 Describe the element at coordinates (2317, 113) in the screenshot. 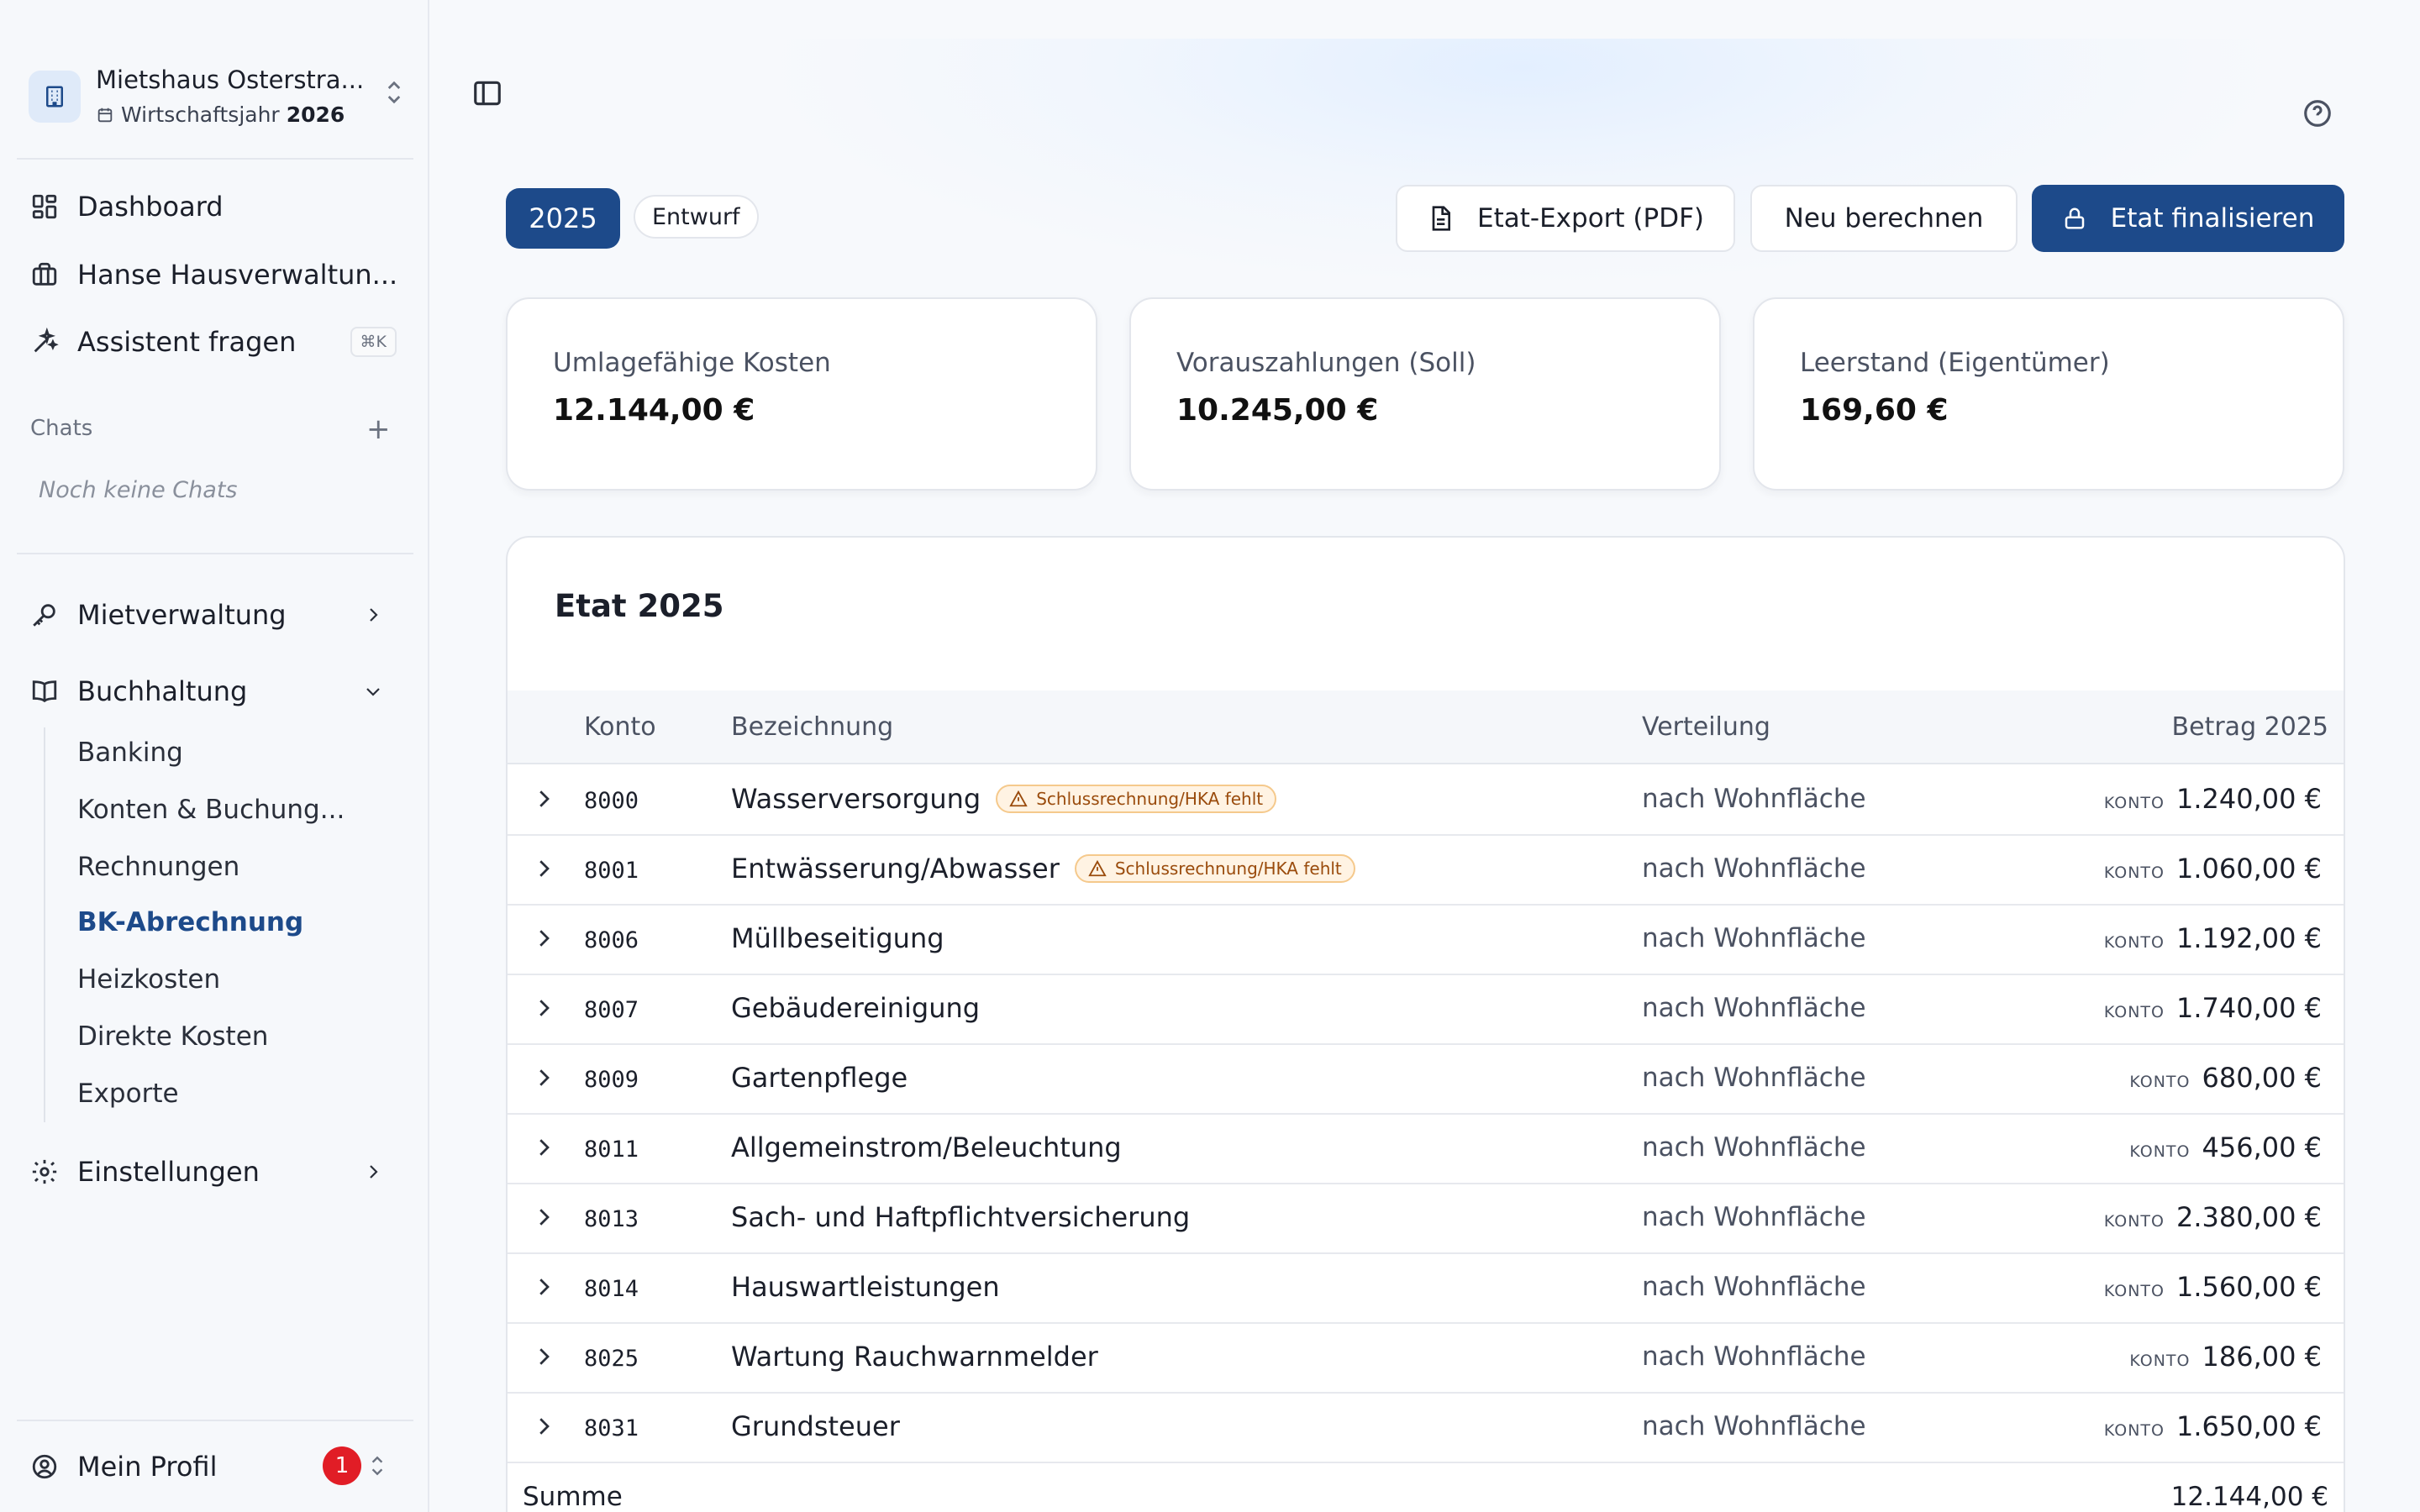

I see `help-icon` at that location.